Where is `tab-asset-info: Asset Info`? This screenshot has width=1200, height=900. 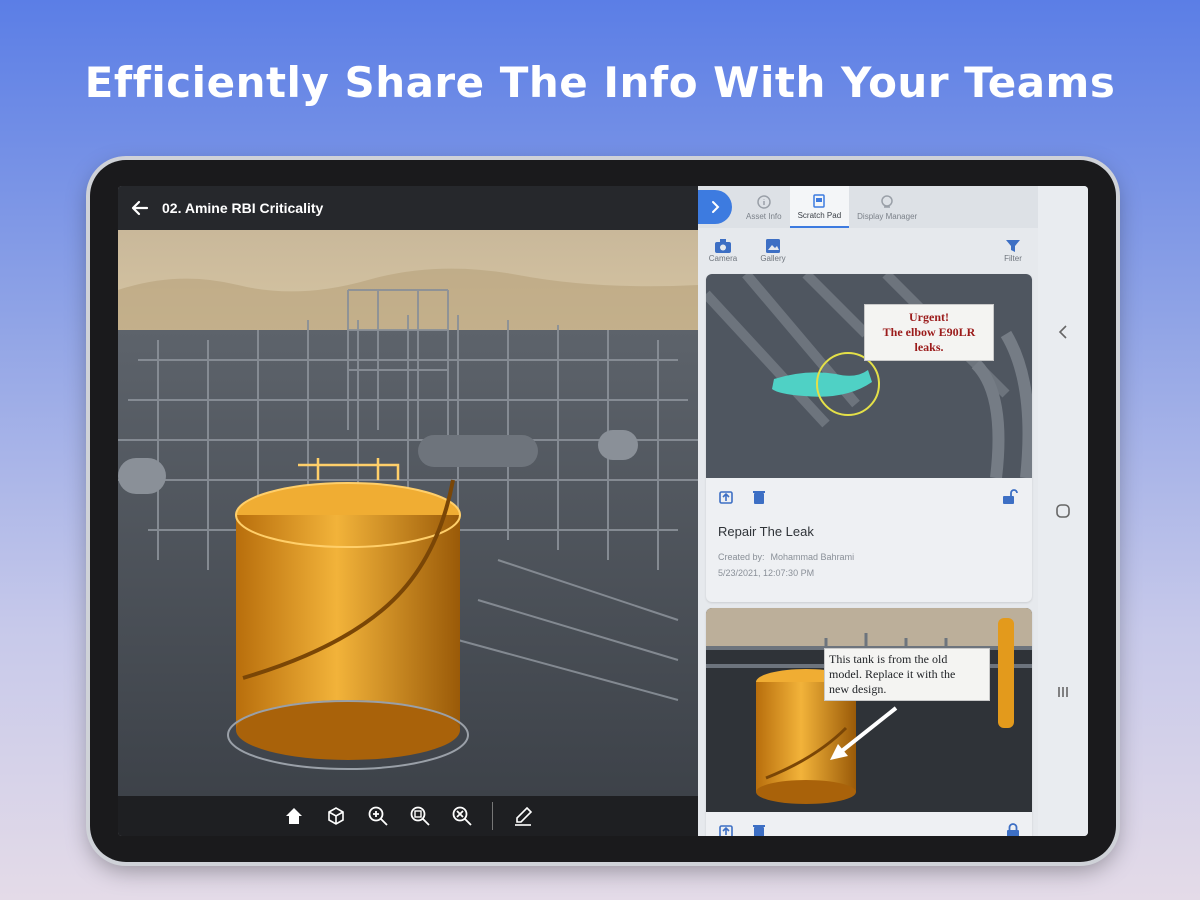
tab-asset-info: Asset Info is located at coordinates (764, 207).